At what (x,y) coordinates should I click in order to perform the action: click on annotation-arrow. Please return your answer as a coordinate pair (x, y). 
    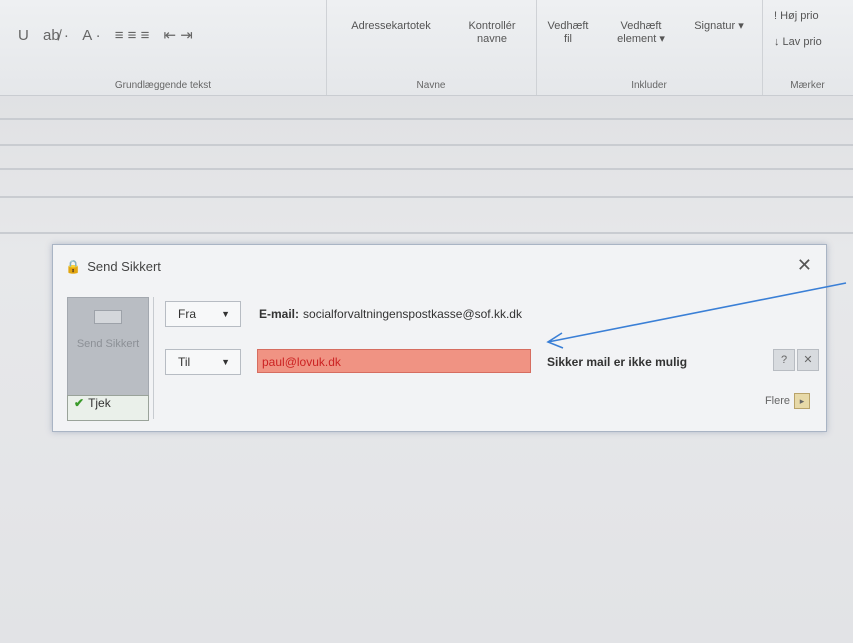
    Looking at the image, I should click on (696, 315).